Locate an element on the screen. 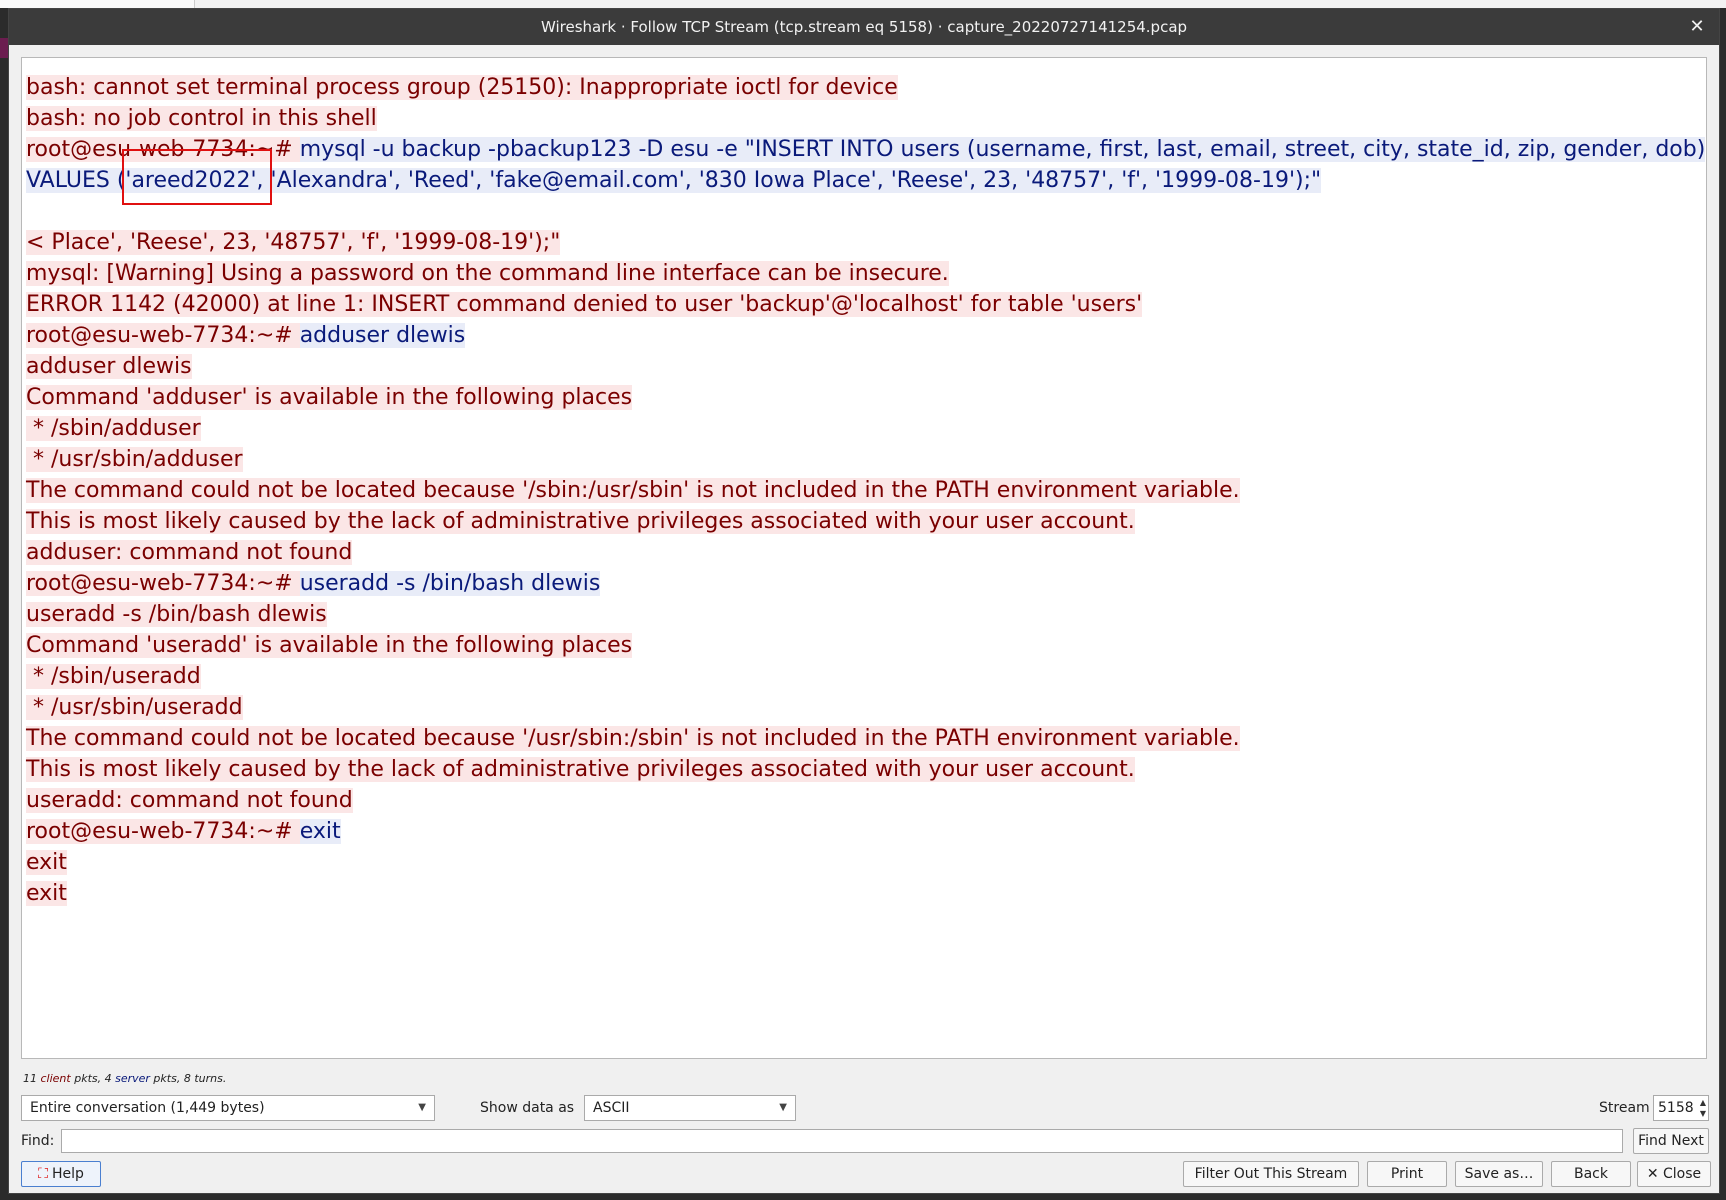  conversation-select: Entire conversation (1,449 bytes) ▼ is located at coordinates (228, 1108).